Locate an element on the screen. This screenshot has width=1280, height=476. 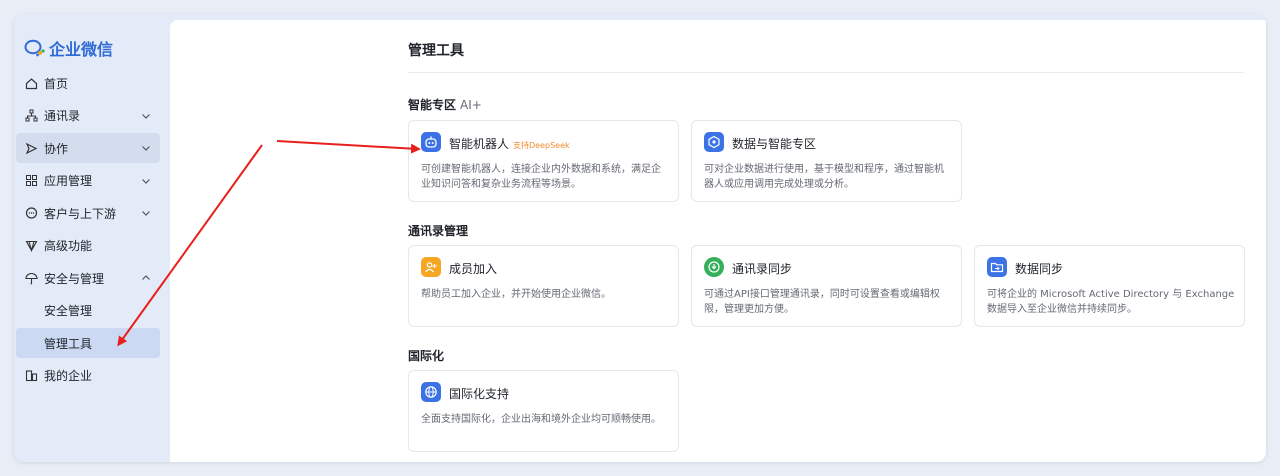
page-title: 管理工具 is located at coordinates (436, 51).